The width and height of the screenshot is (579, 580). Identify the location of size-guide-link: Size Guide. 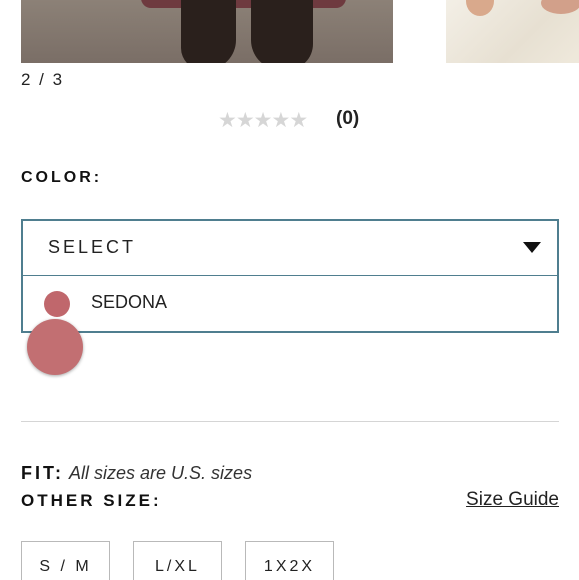
(512, 500).